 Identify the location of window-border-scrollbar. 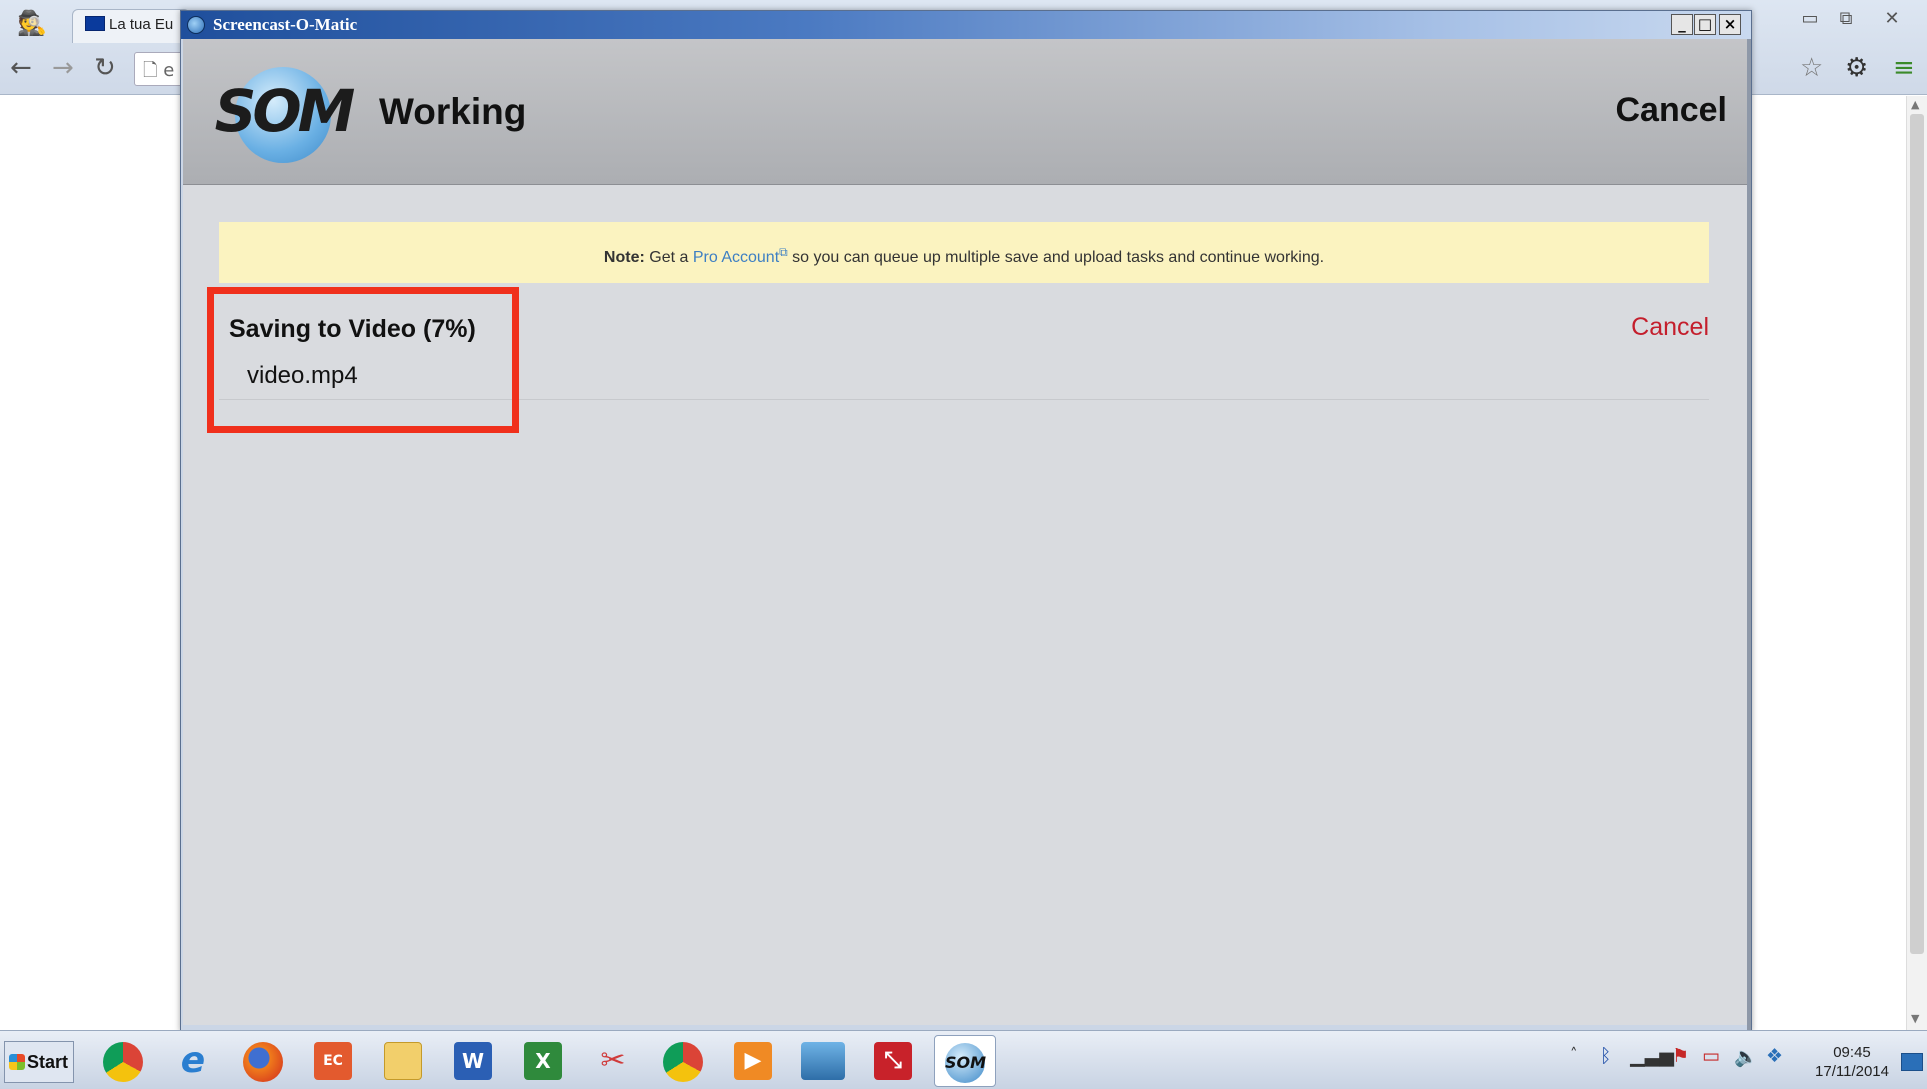
(1749, 535).